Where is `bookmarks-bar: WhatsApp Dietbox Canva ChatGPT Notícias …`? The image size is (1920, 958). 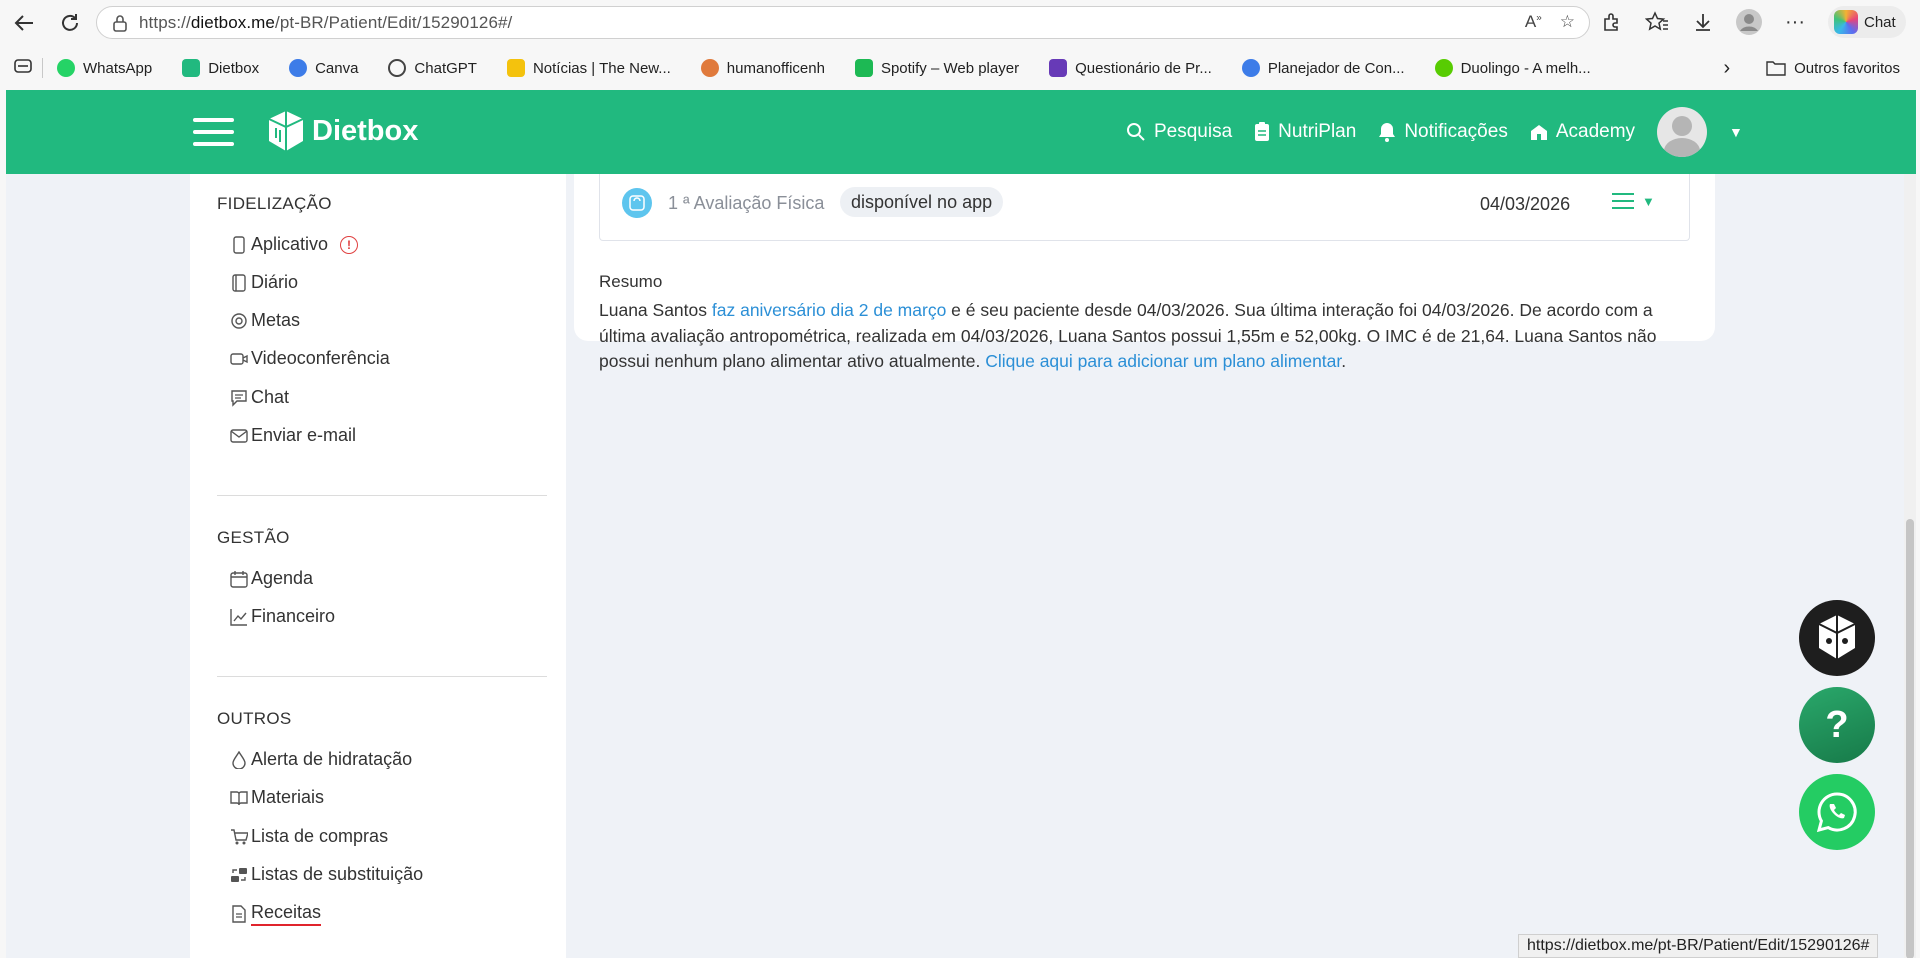 bookmarks-bar: WhatsApp Dietbox Canva ChatGPT Notícias … is located at coordinates (960, 68).